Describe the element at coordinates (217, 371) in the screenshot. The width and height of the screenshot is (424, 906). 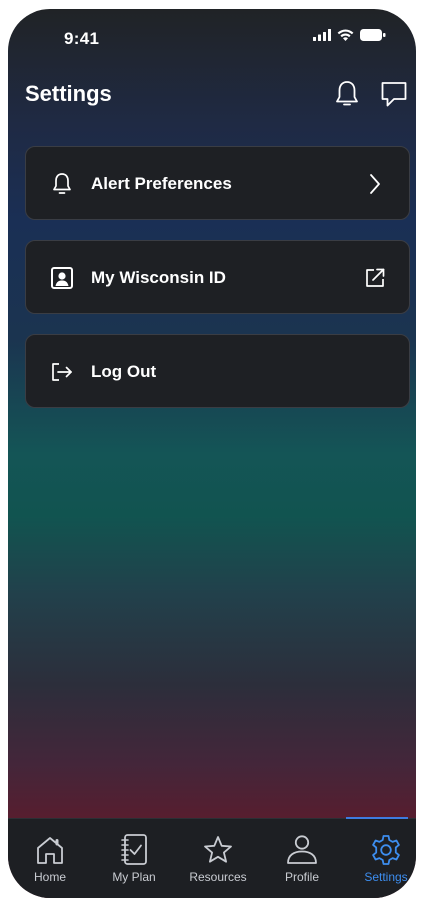
I see `log-out-item: Log Out` at that location.